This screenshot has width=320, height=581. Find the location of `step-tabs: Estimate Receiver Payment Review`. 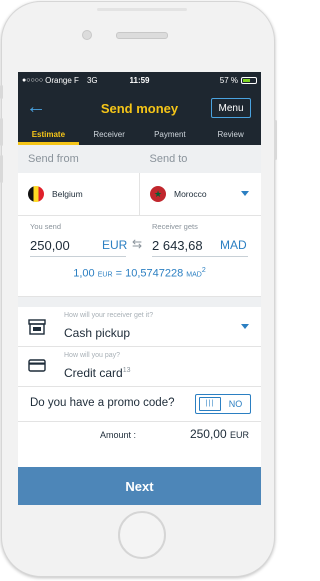

step-tabs: Estimate Receiver Payment Review is located at coordinates (139, 136).